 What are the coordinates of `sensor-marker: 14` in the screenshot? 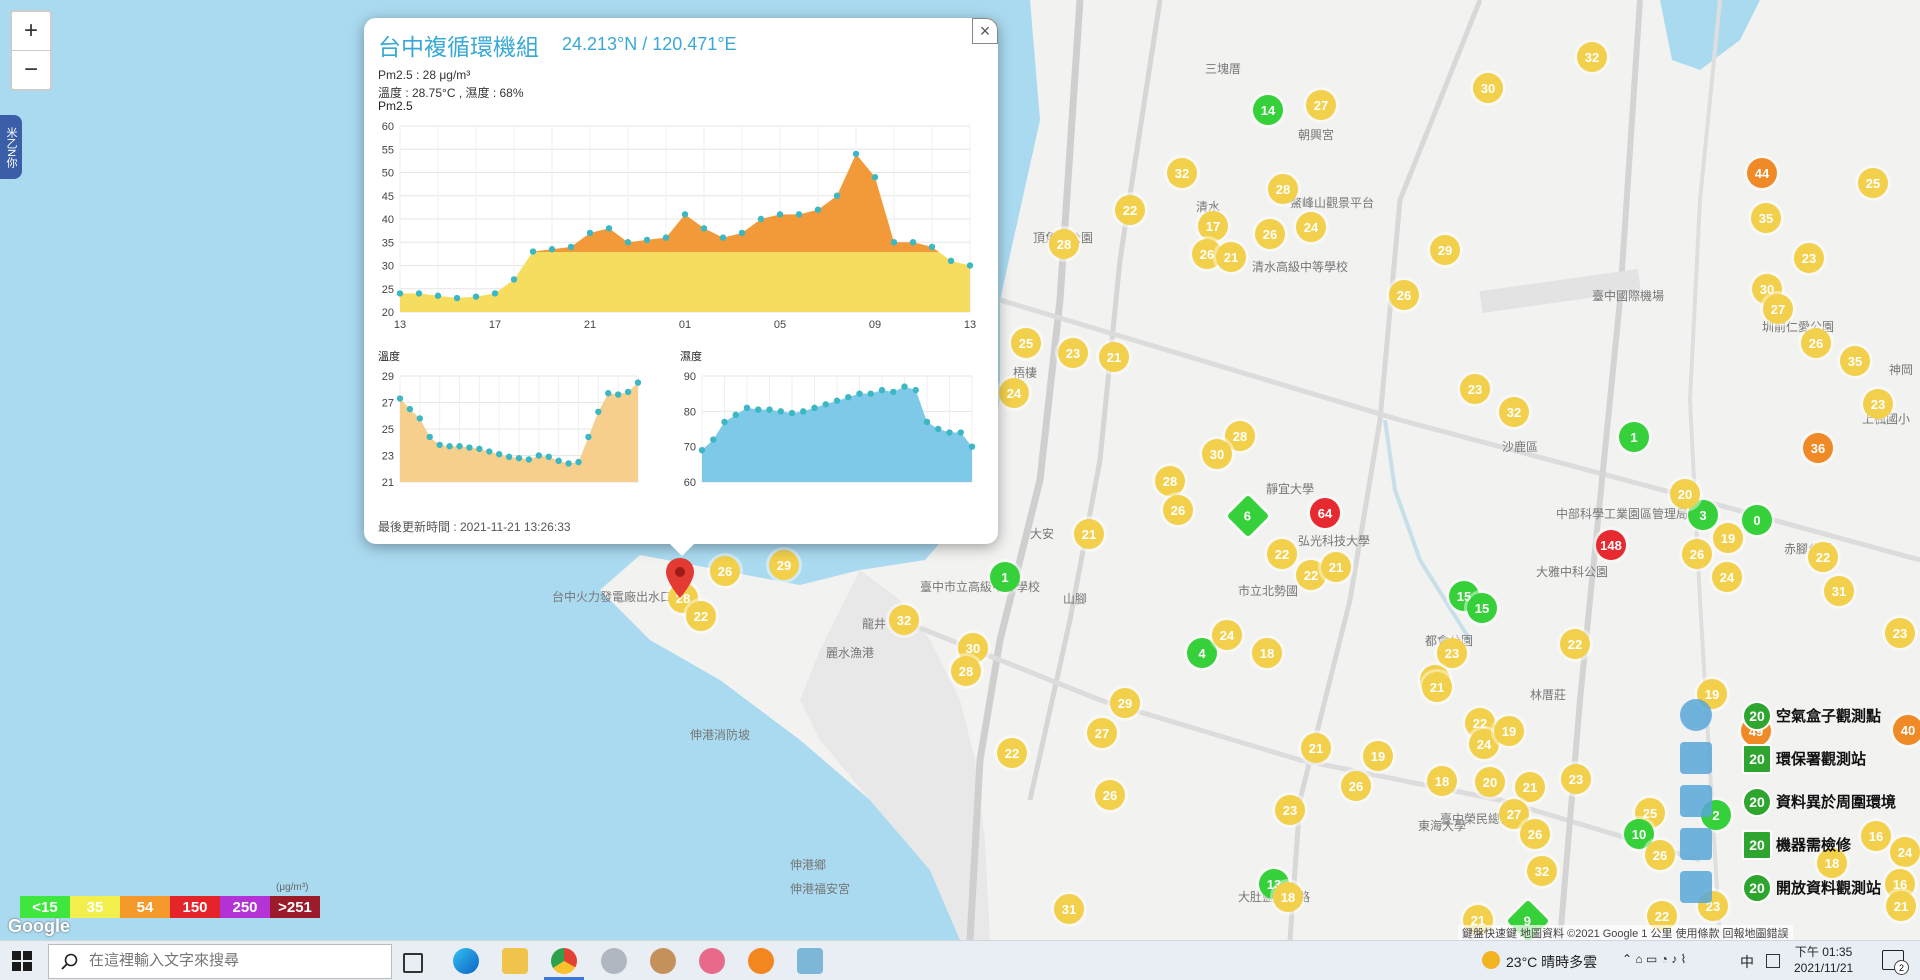 It's located at (1268, 110).